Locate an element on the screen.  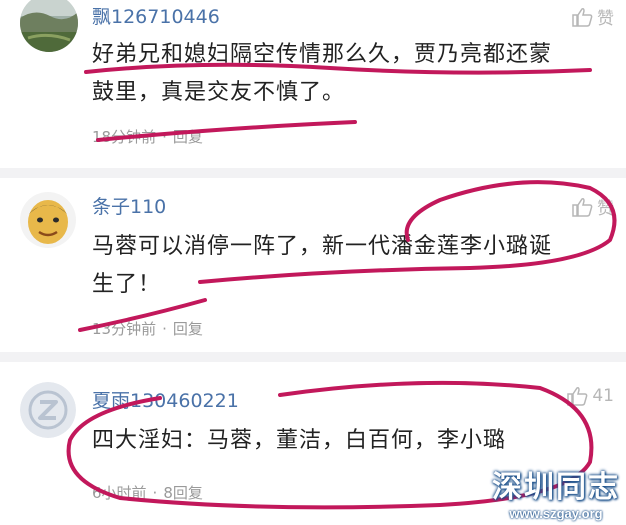
comment-line: 生了！ is located at coordinates (127, 284).